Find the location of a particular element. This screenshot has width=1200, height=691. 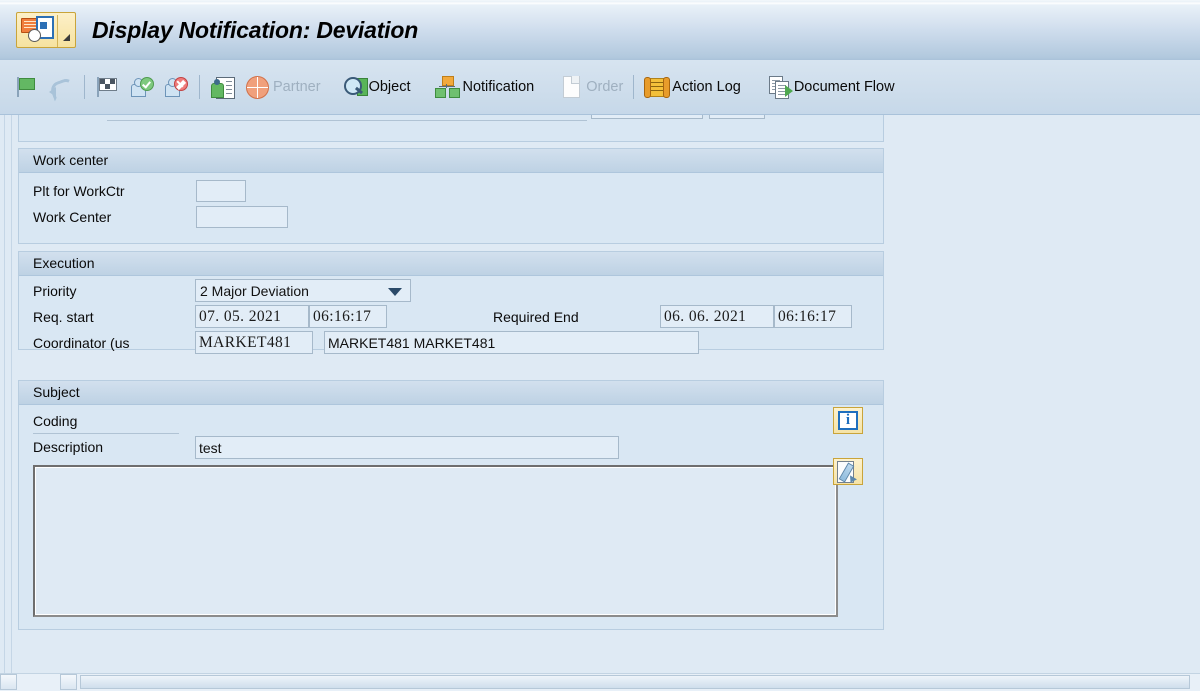

undo-icon is located at coordinates (63, 88).